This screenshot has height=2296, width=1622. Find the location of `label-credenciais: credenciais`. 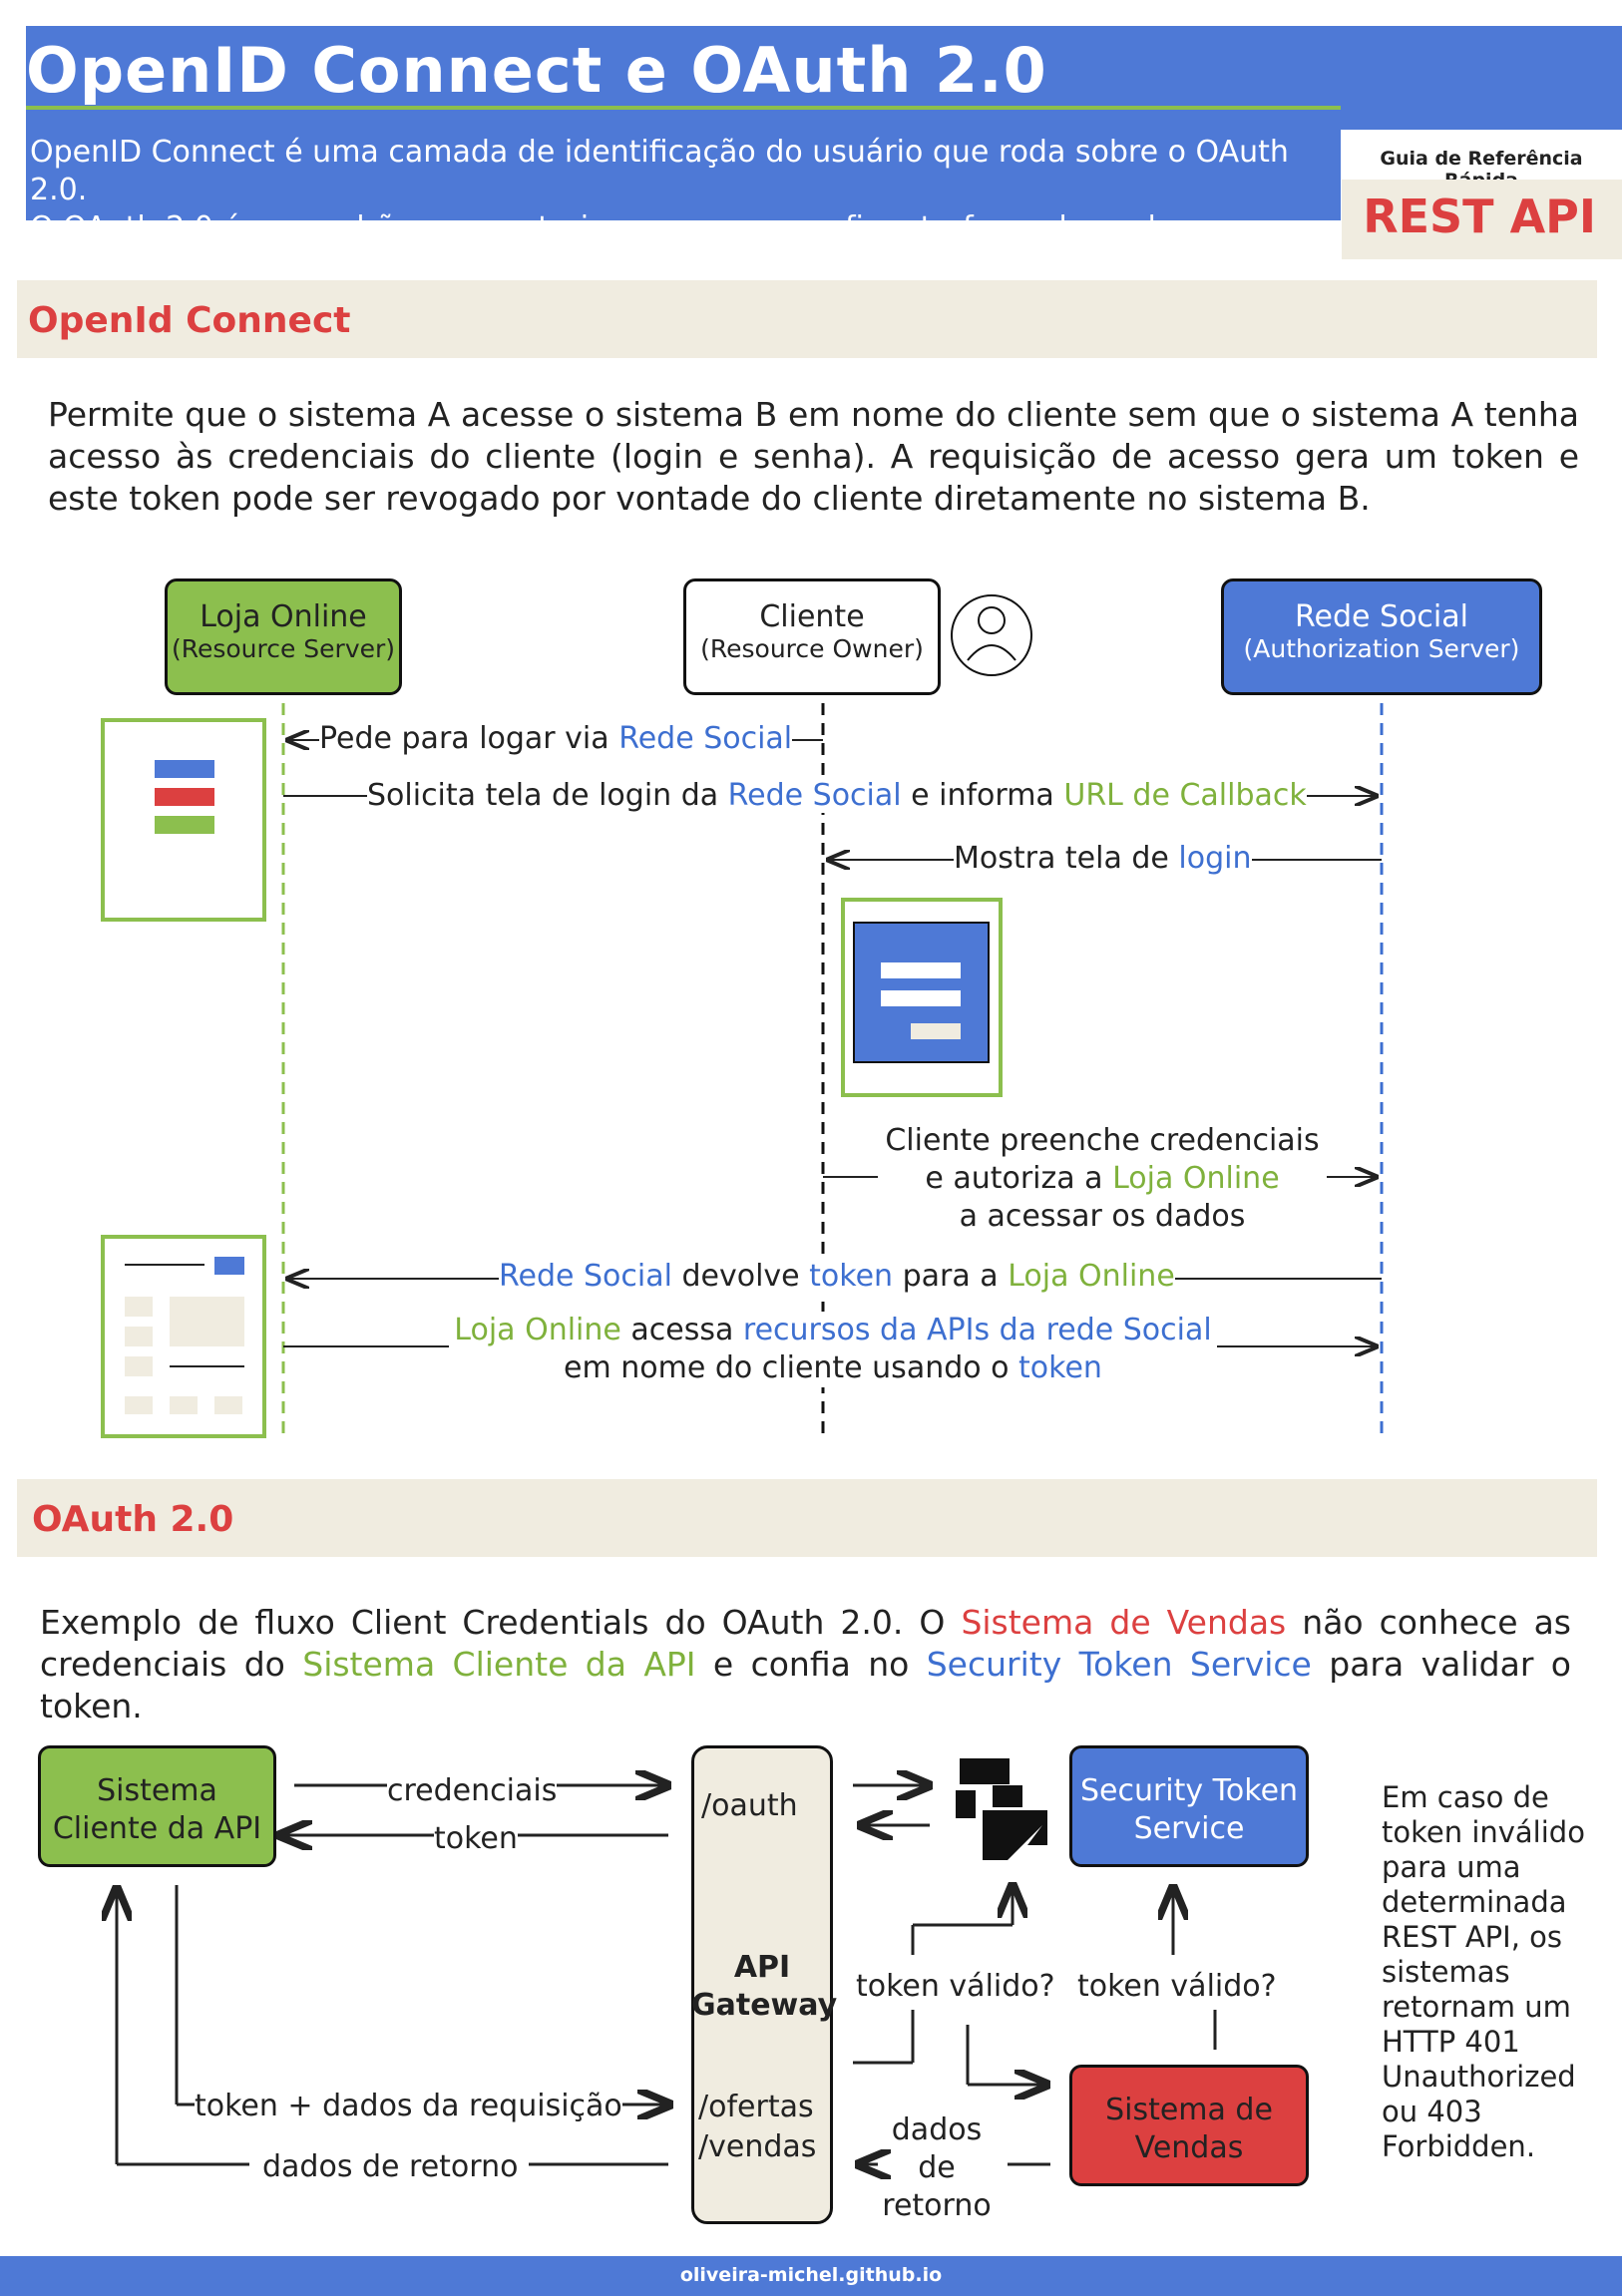

label-credenciais: credenciais is located at coordinates (472, 1791).